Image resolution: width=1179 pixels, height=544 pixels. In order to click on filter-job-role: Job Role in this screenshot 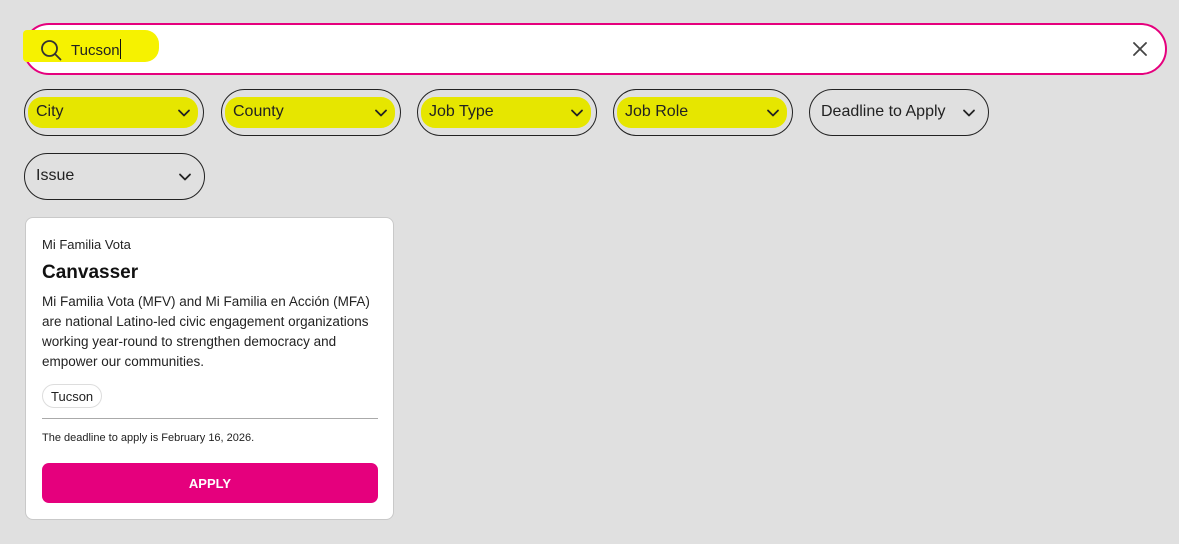, I will do `click(703, 112)`.